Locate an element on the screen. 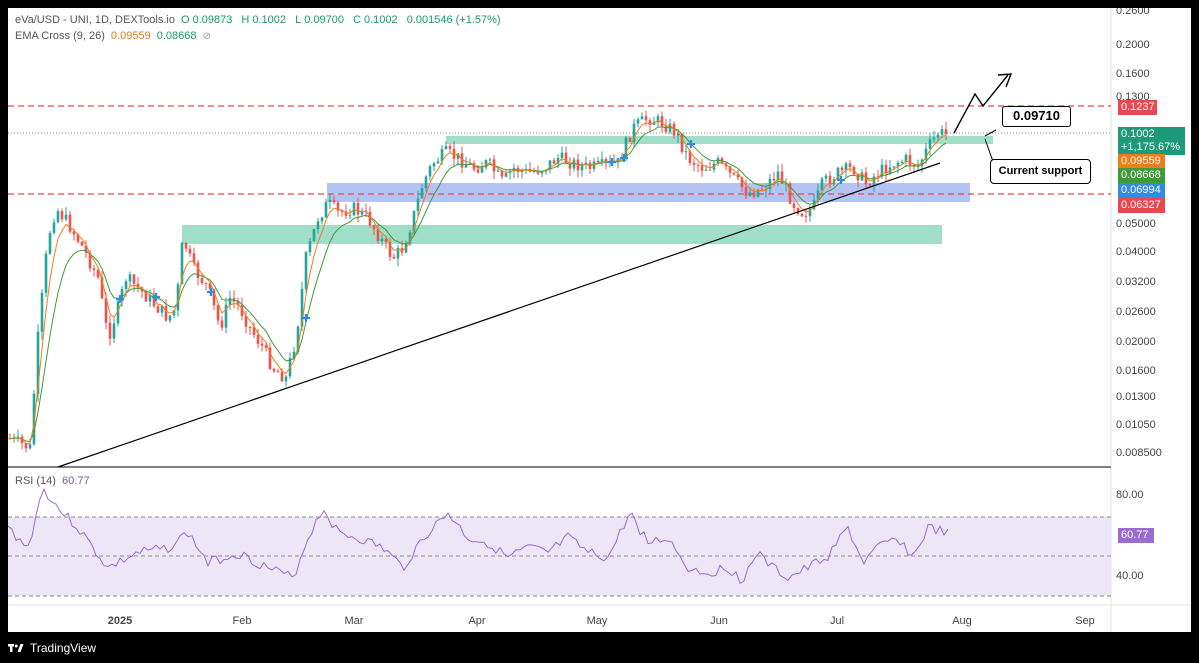  close-label: C is located at coordinates (357, 20).